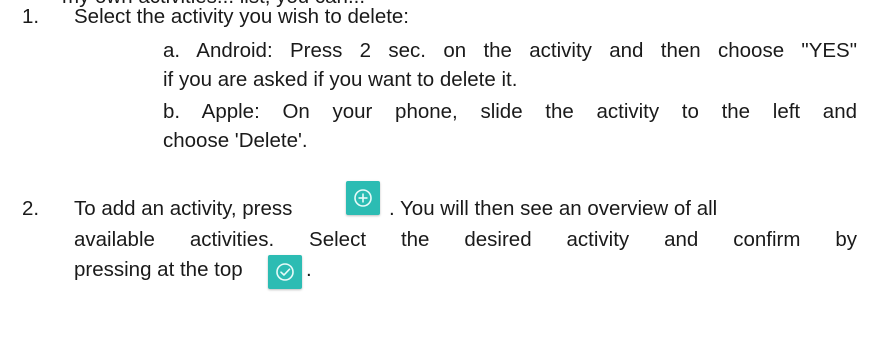 Image resolution: width=879 pixels, height=345 pixels. I want to click on step-2-line-1-pre: To add an activity, press, so click(183, 208).